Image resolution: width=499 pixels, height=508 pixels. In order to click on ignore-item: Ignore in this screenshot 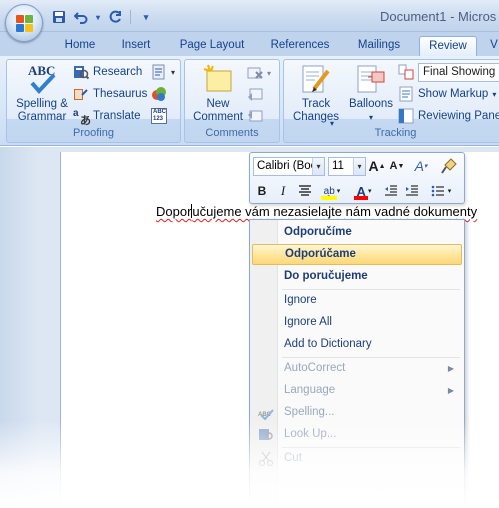, I will do `click(357, 300)`.